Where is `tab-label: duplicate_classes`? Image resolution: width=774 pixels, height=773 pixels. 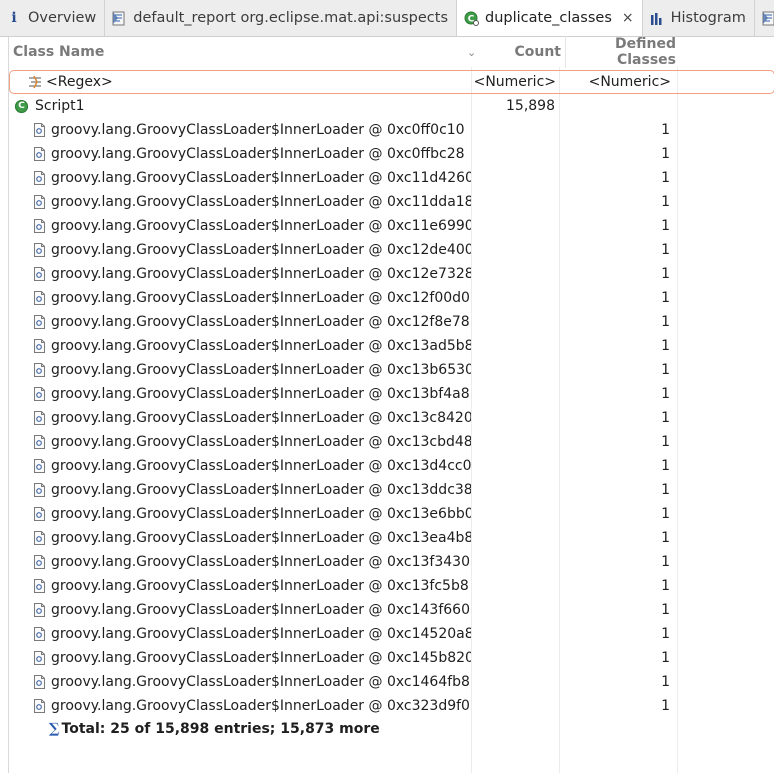
tab-label: duplicate_classes is located at coordinates (548, 18).